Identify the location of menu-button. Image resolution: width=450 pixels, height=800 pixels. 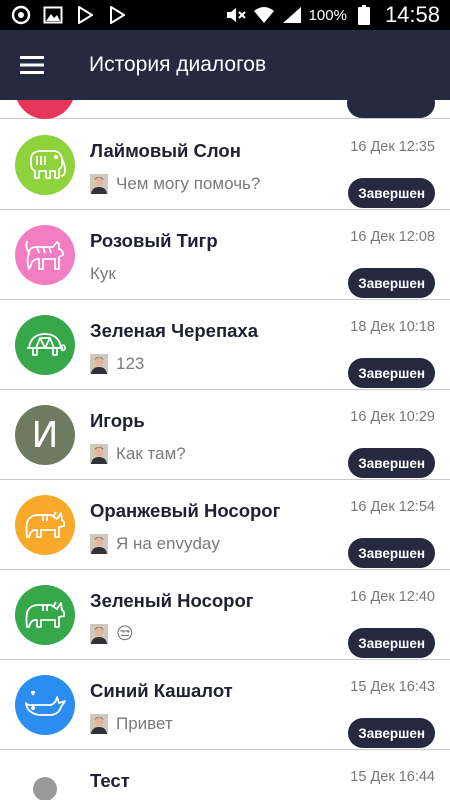
(32, 65).